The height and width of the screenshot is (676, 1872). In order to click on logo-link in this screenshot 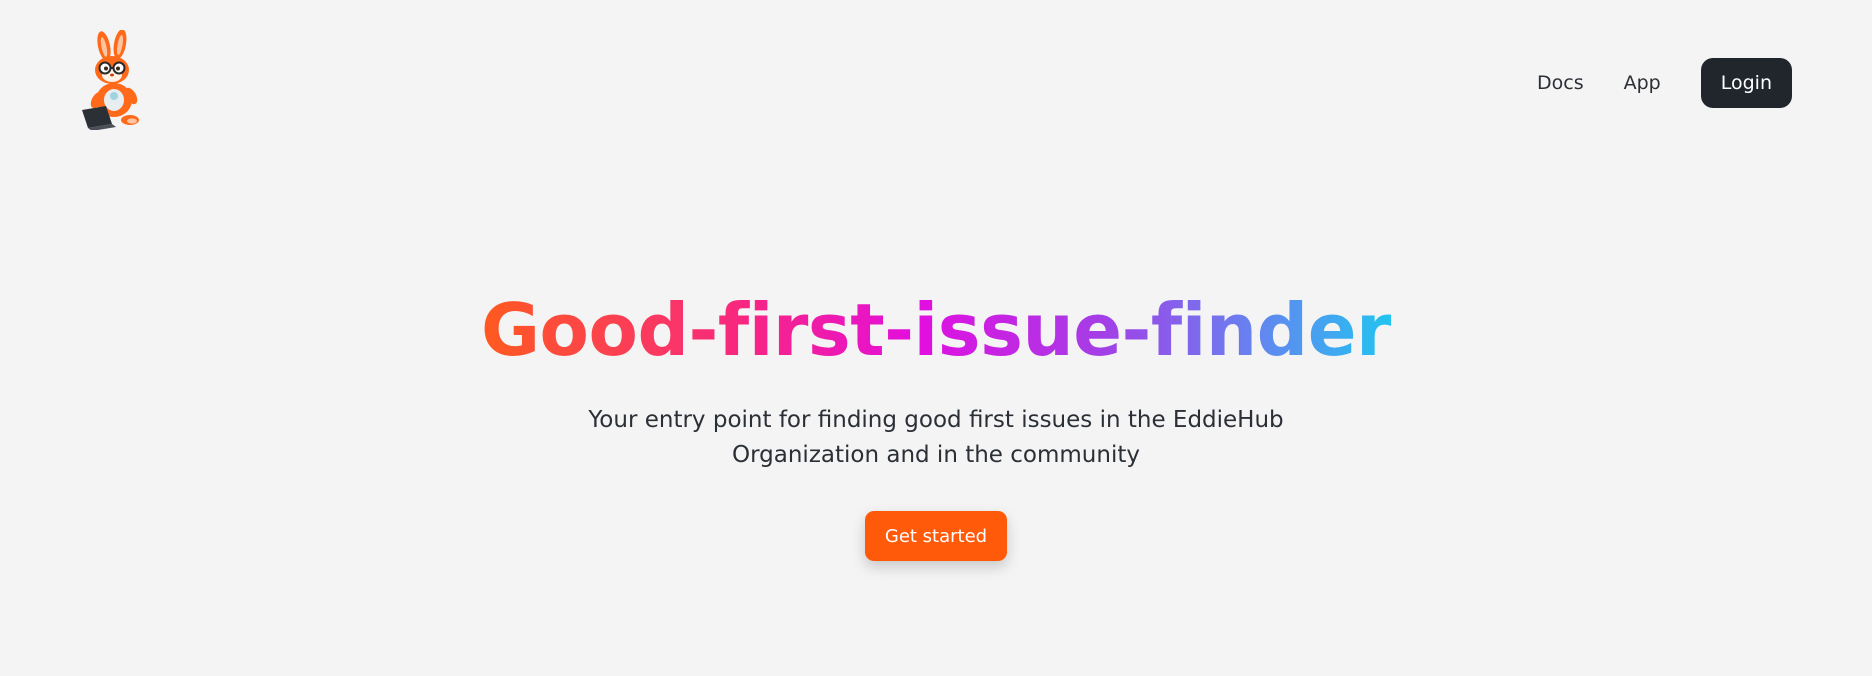, I will do `click(112, 80)`.